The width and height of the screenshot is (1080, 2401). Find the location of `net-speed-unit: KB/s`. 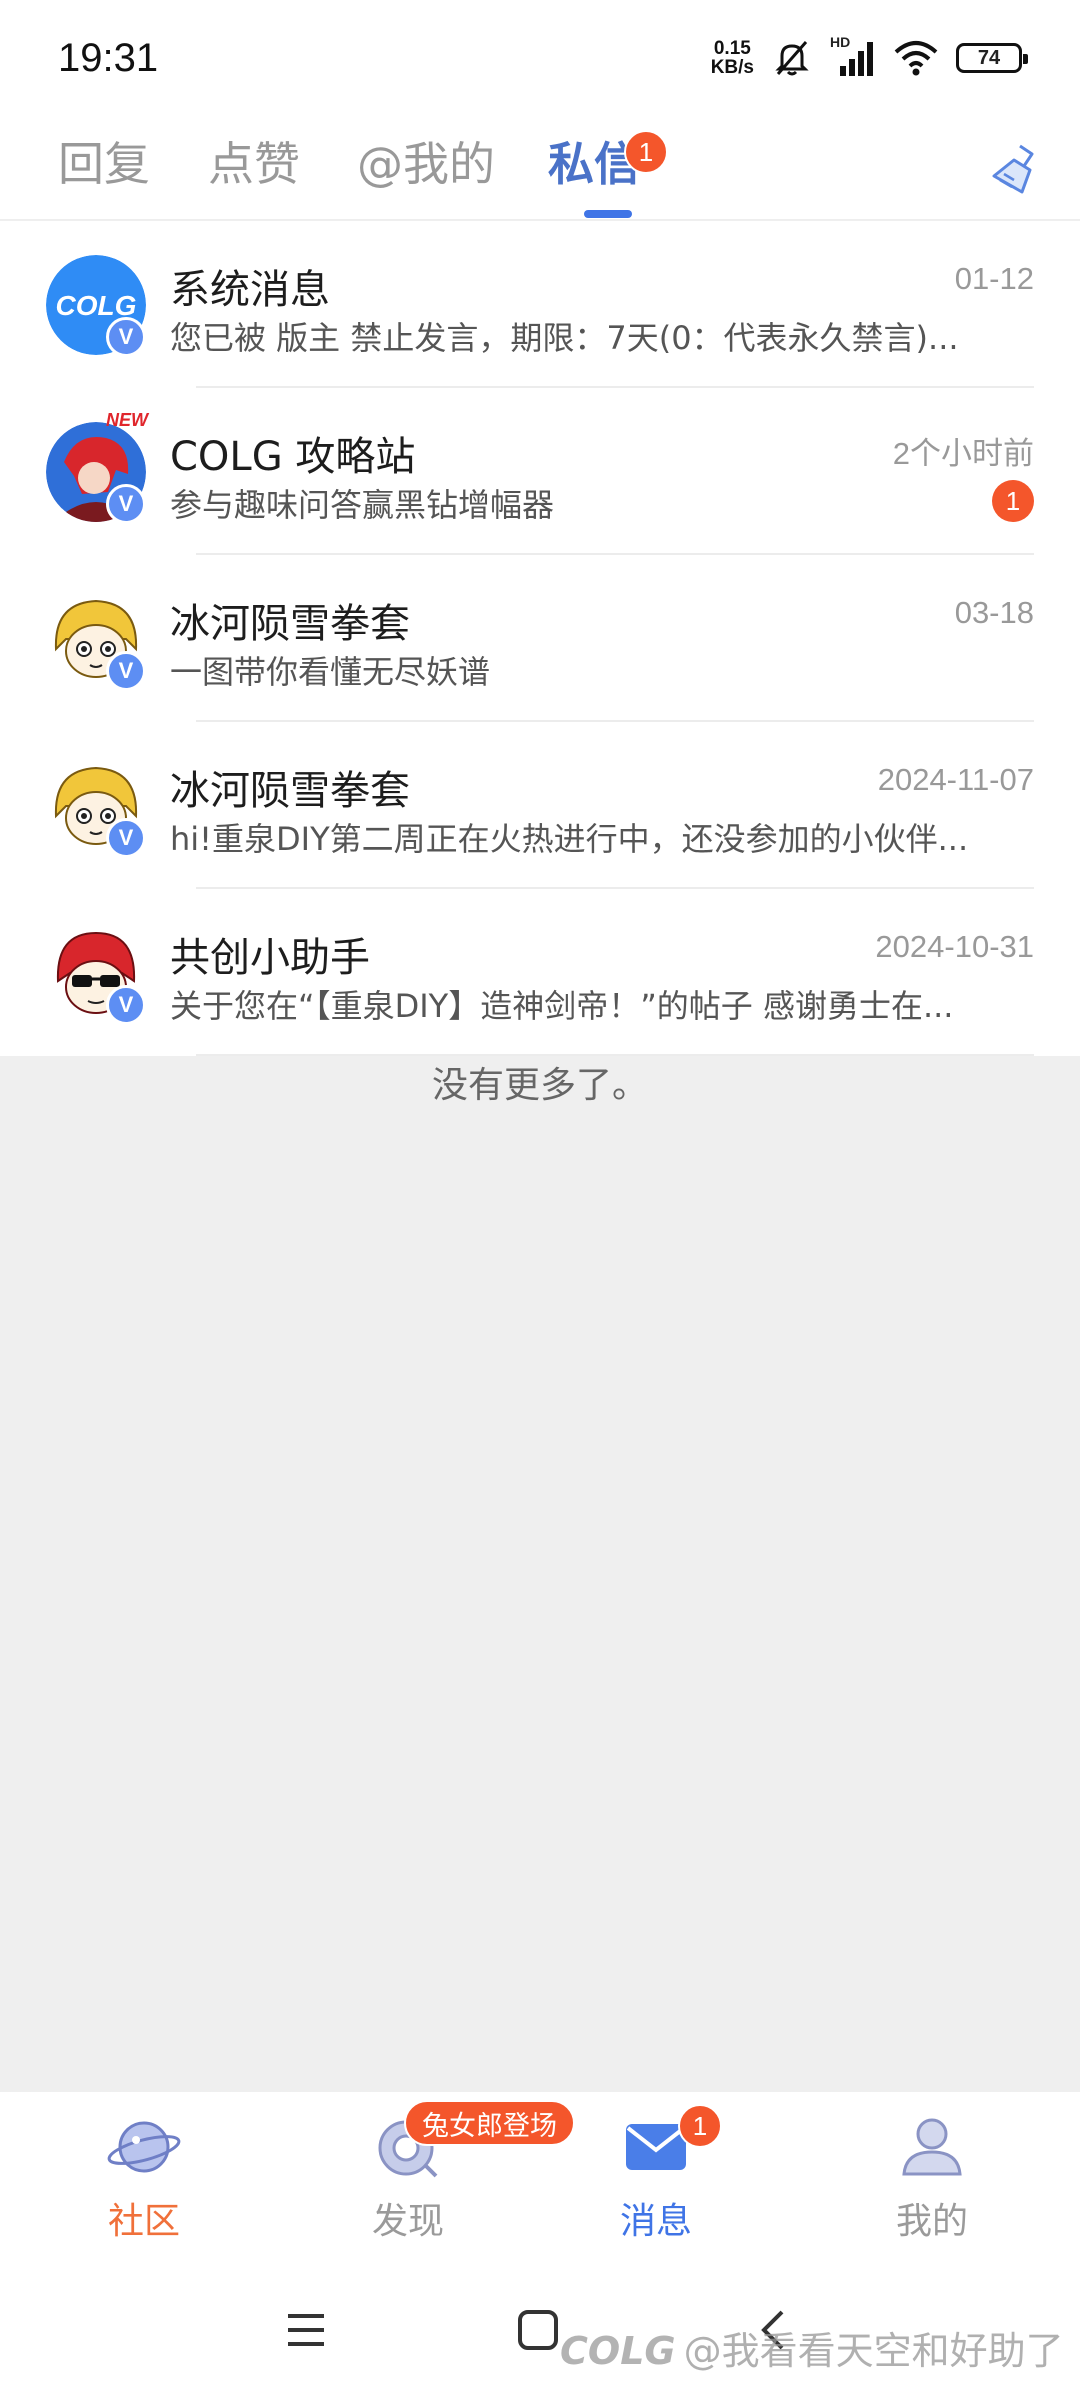

net-speed-unit: KB/s is located at coordinates (732, 67).